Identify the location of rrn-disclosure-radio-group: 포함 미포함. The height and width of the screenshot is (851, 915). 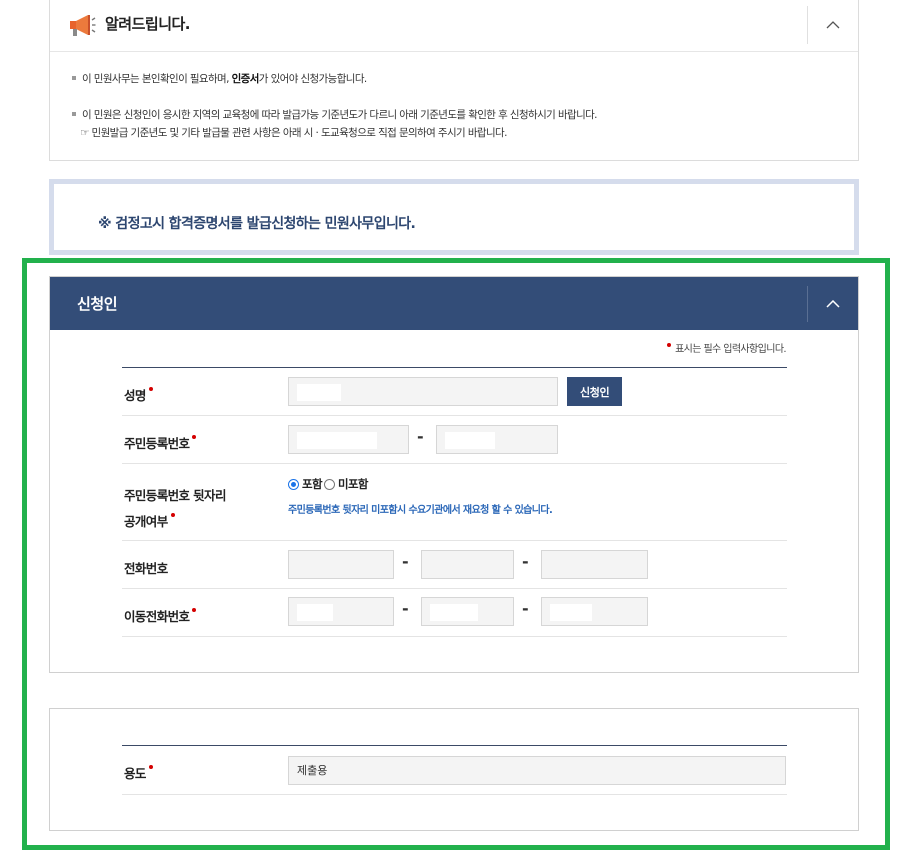
(329, 484).